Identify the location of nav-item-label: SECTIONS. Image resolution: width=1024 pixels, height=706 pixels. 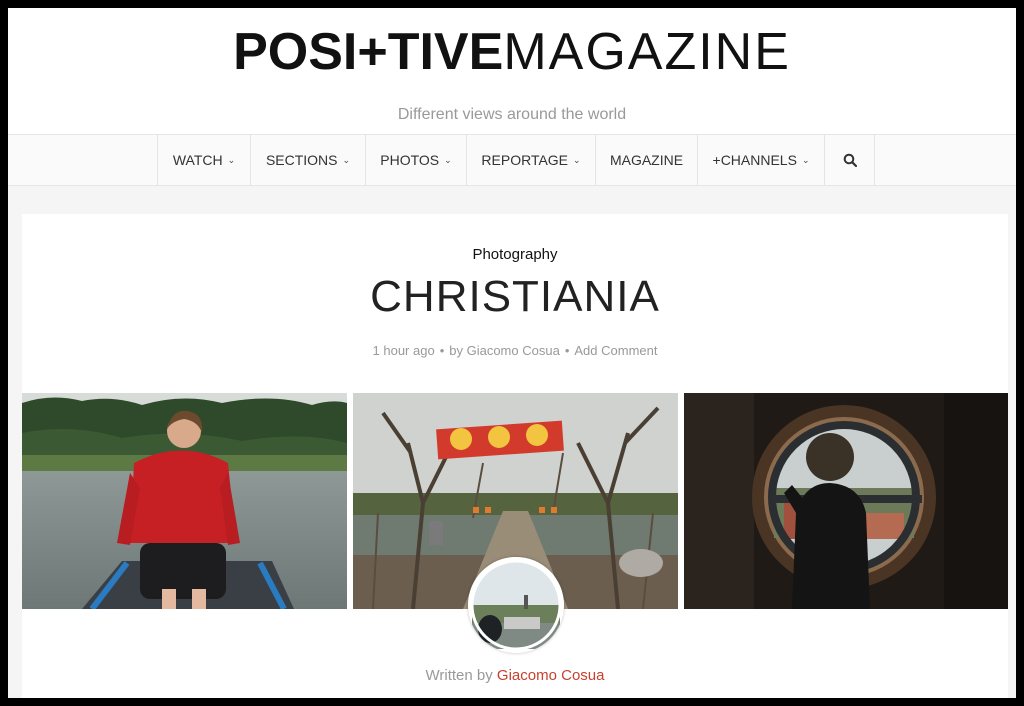
(301, 160).